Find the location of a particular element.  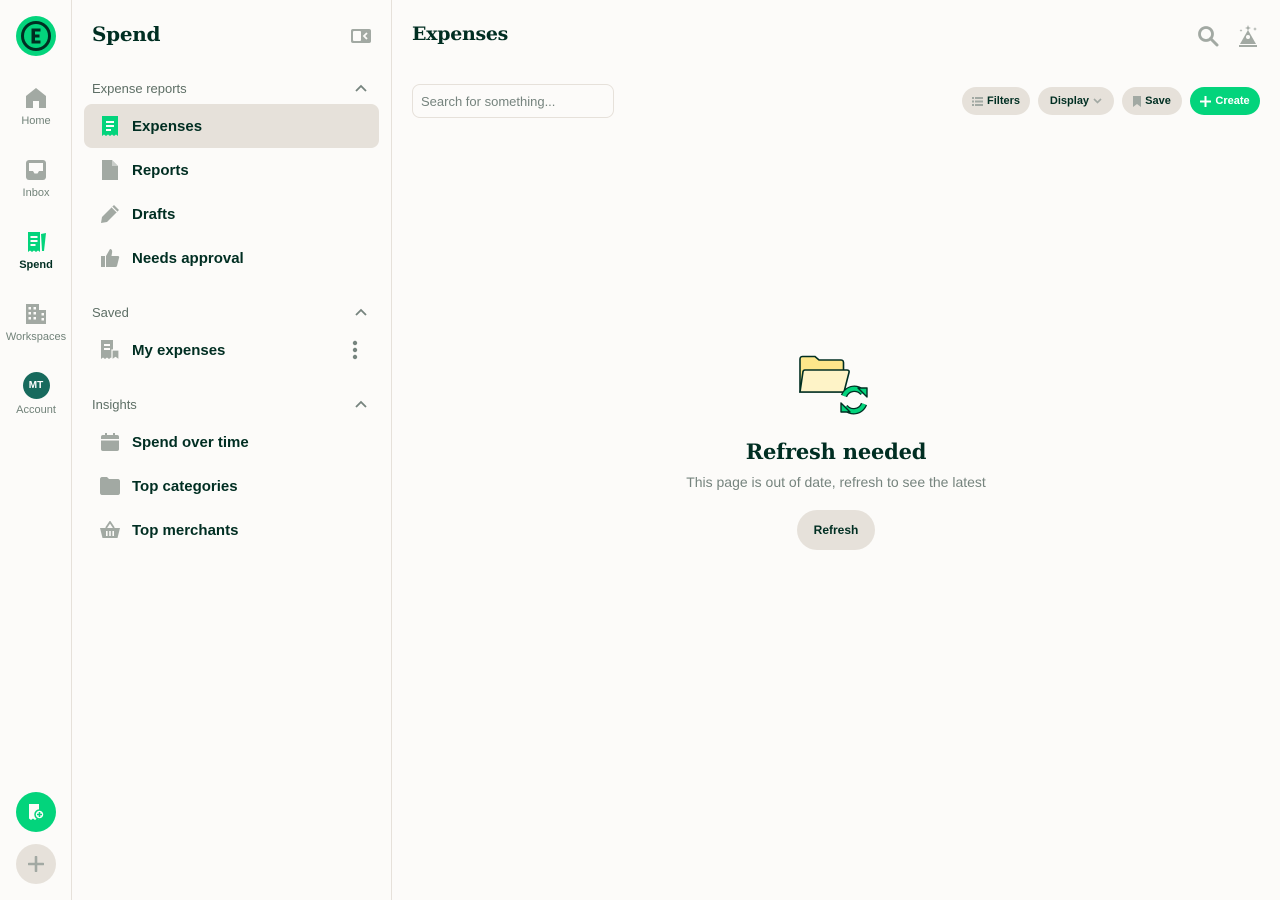

receipt-plus-icon is located at coordinates (37, 812).